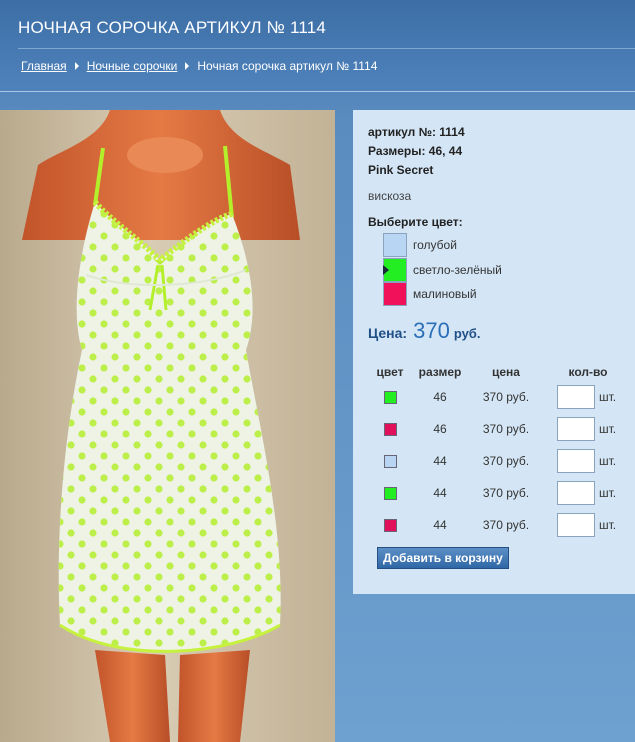  What do you see at coordinates (172, 27) in the screenshot?
I see `page-title: НОЧНАЯ СОРОЧКА АРТИКУЛ № 1114` at bounding box center [172, 27].